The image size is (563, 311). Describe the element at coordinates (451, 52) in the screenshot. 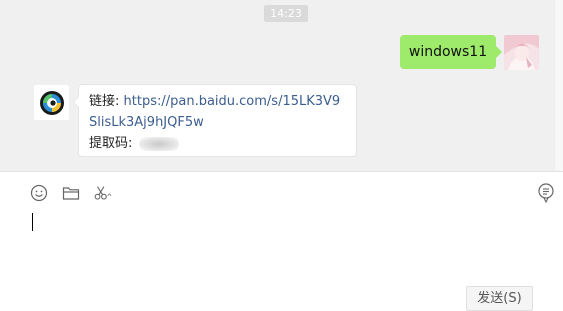

I see `outgoing-message-bubble: windows11` at that location.